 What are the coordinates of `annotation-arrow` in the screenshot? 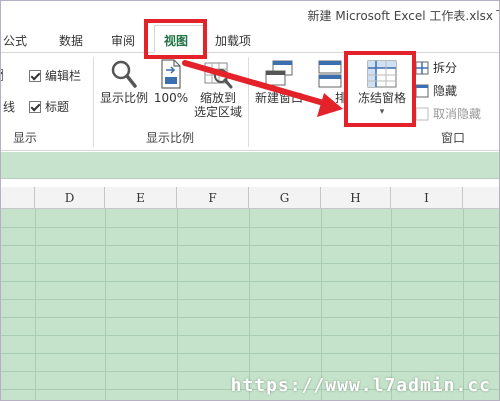 It's located at (262, 88).